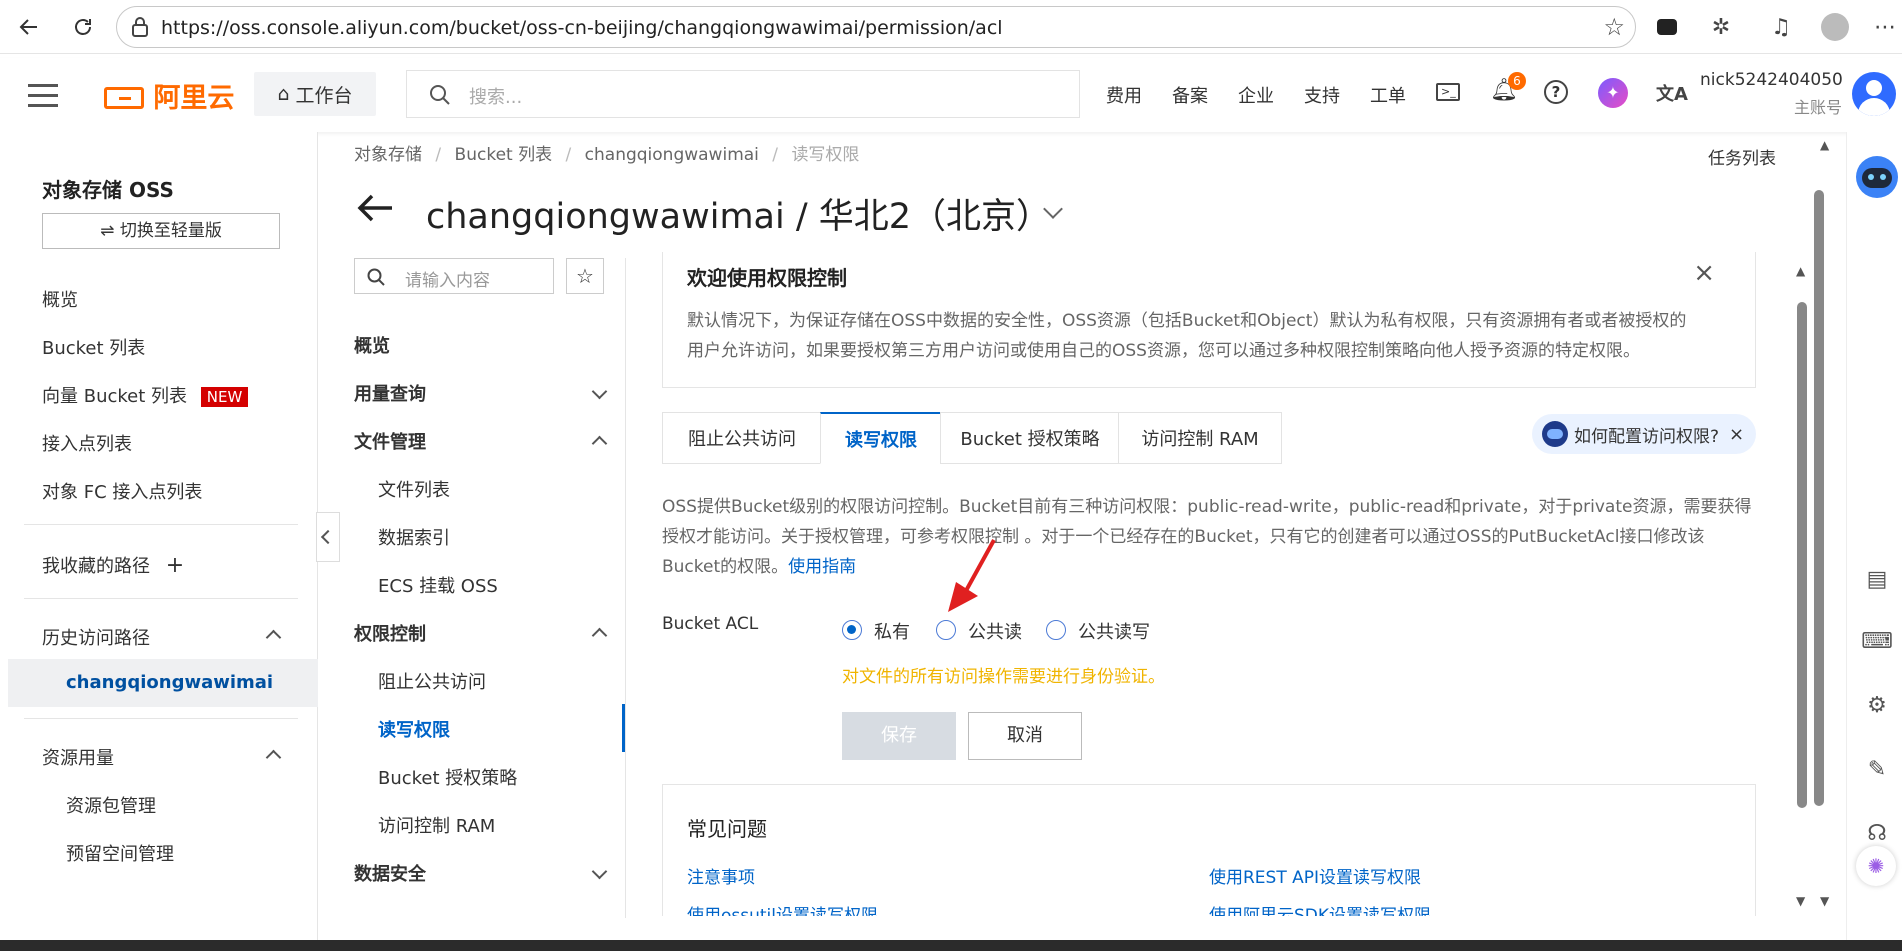  Describe the element at coordinates (1771, 94) in the screenshot. I see `account-info: nick5242404050 主账号` at that location.